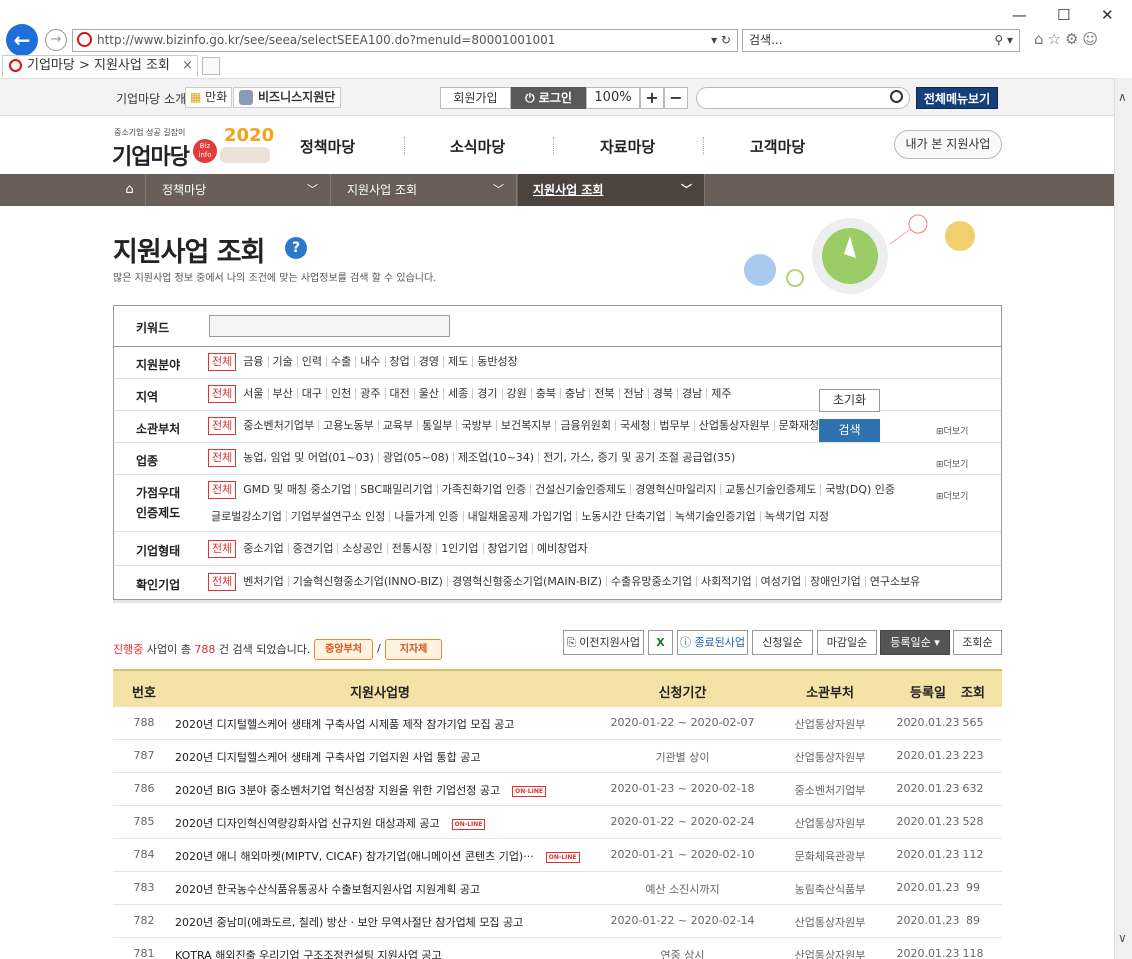 The width and height of the screenshot is (1132, 959). What do you see at coordinates (390, 724) in the screenshot?
I see `row-title: 2020년 디지털헬스케어 생태계 구축사업 시제품 제작 참가기업 모집 공고` at bounding box center [390, 724].